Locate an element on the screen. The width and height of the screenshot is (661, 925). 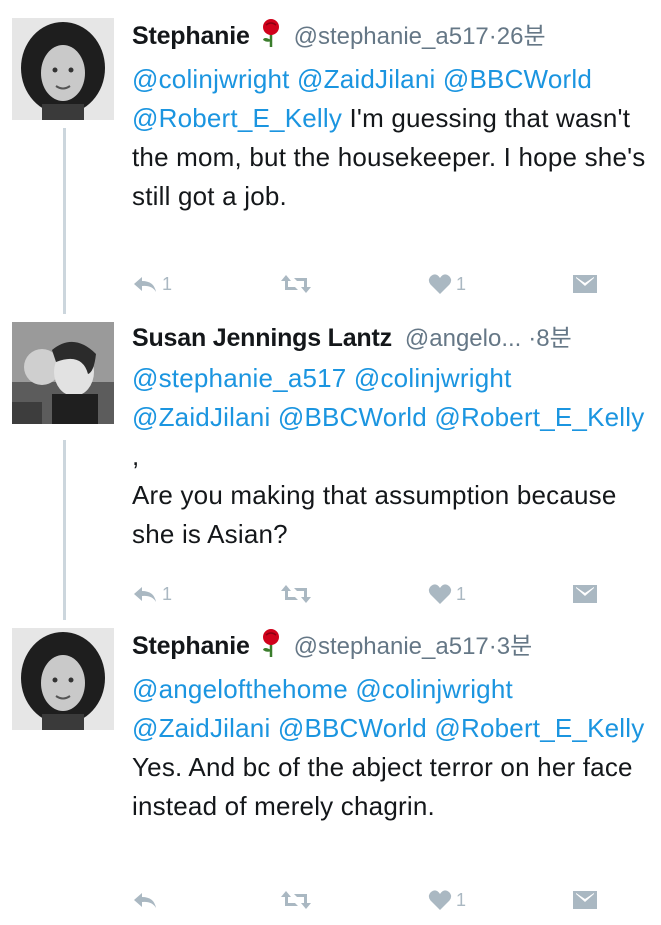
timestamp: 3분 is located at coordinates (514, 646).